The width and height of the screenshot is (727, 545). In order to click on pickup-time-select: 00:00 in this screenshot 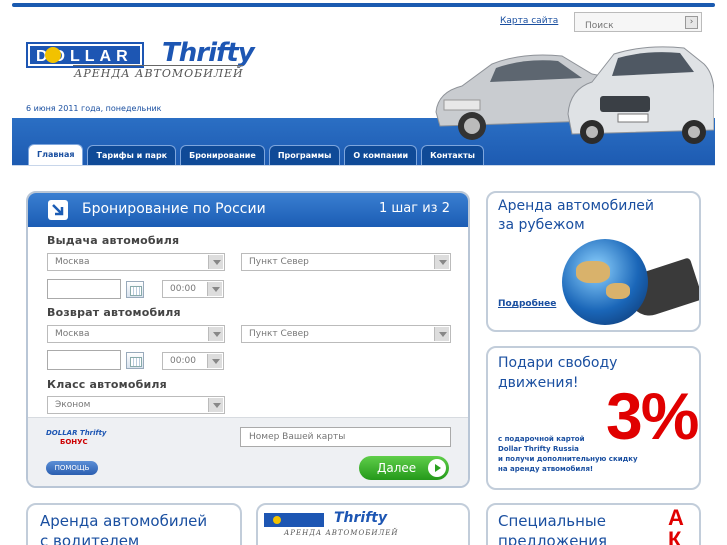, I will do `click(193, 289)`.